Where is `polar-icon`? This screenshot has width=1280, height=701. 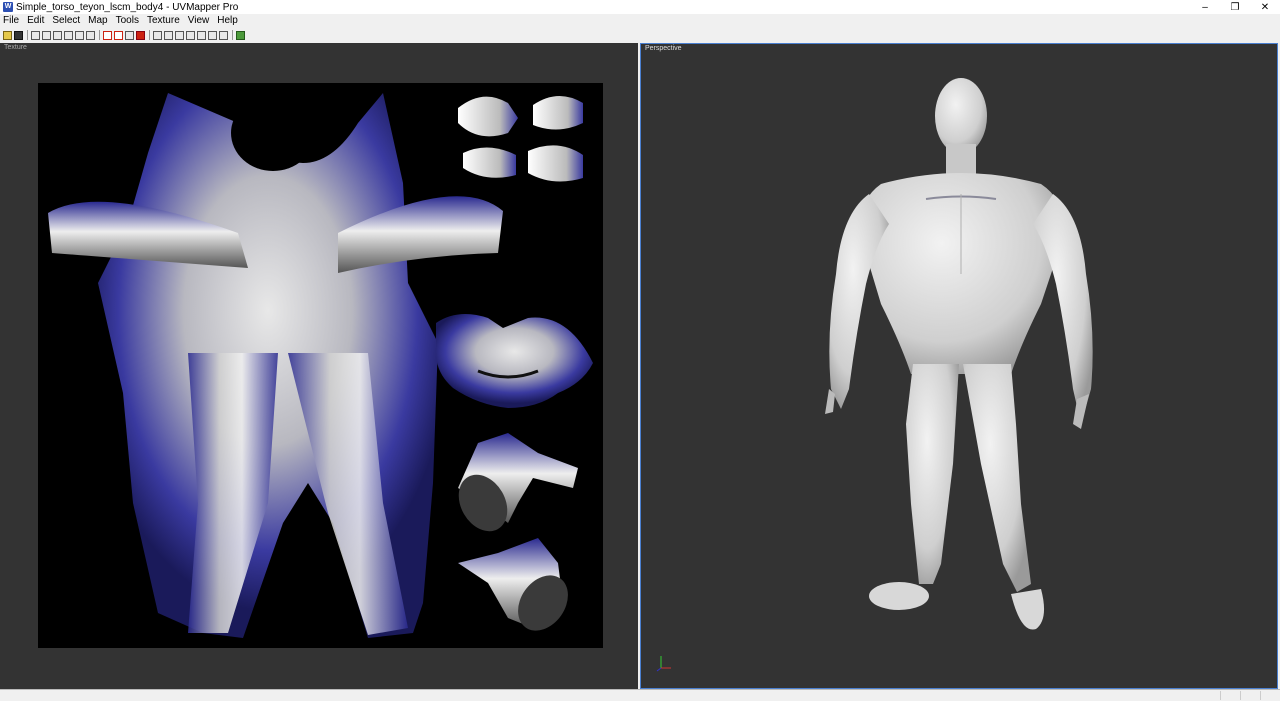
polar-icon is located at coordinates (212, 35).